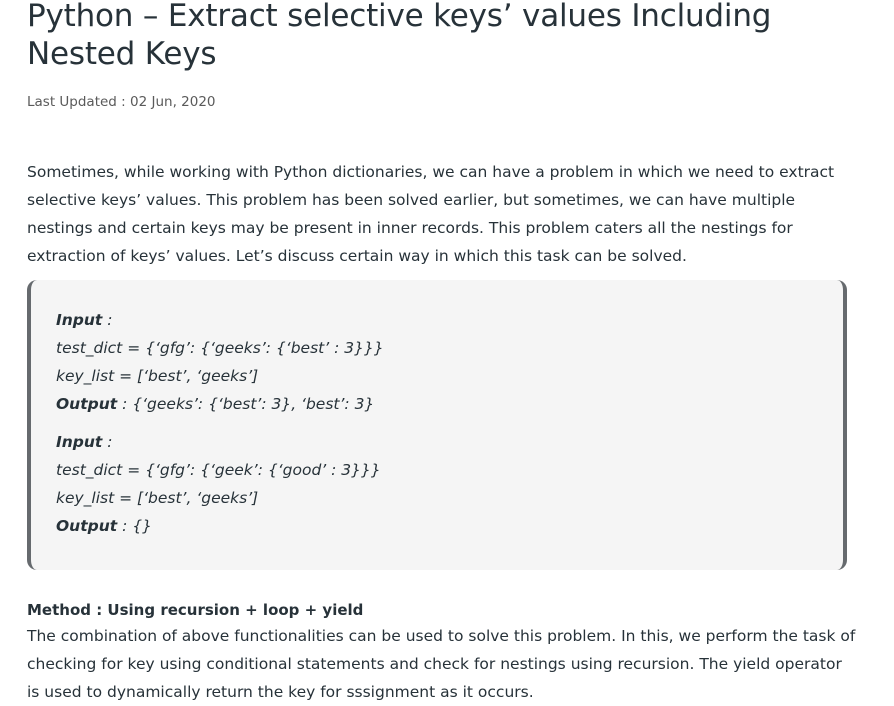 The image size is (894, 706). I want to click on output-line: Output : {}, so click(449, 526).